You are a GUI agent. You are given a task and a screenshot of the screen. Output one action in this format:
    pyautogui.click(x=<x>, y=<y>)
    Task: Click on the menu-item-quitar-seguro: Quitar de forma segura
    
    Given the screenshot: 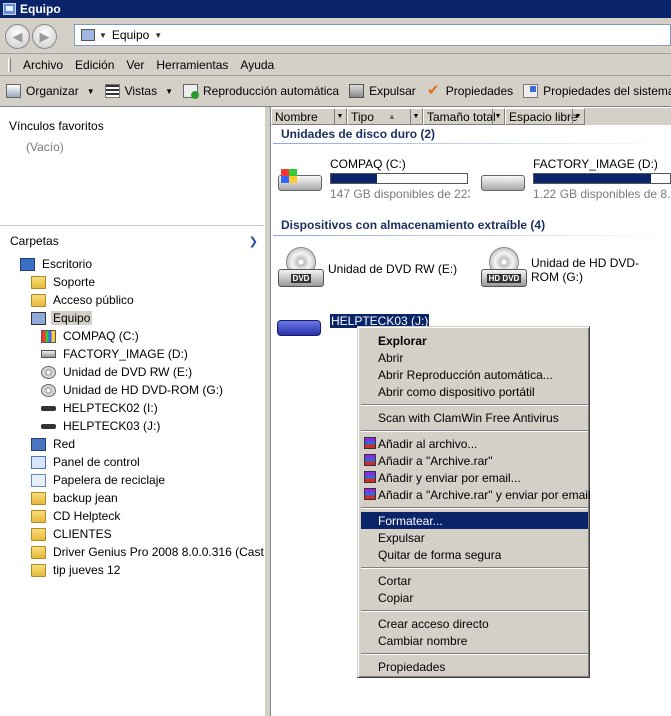 What is the action you would take?
    pyautogui.click(x=474, y=554)
    